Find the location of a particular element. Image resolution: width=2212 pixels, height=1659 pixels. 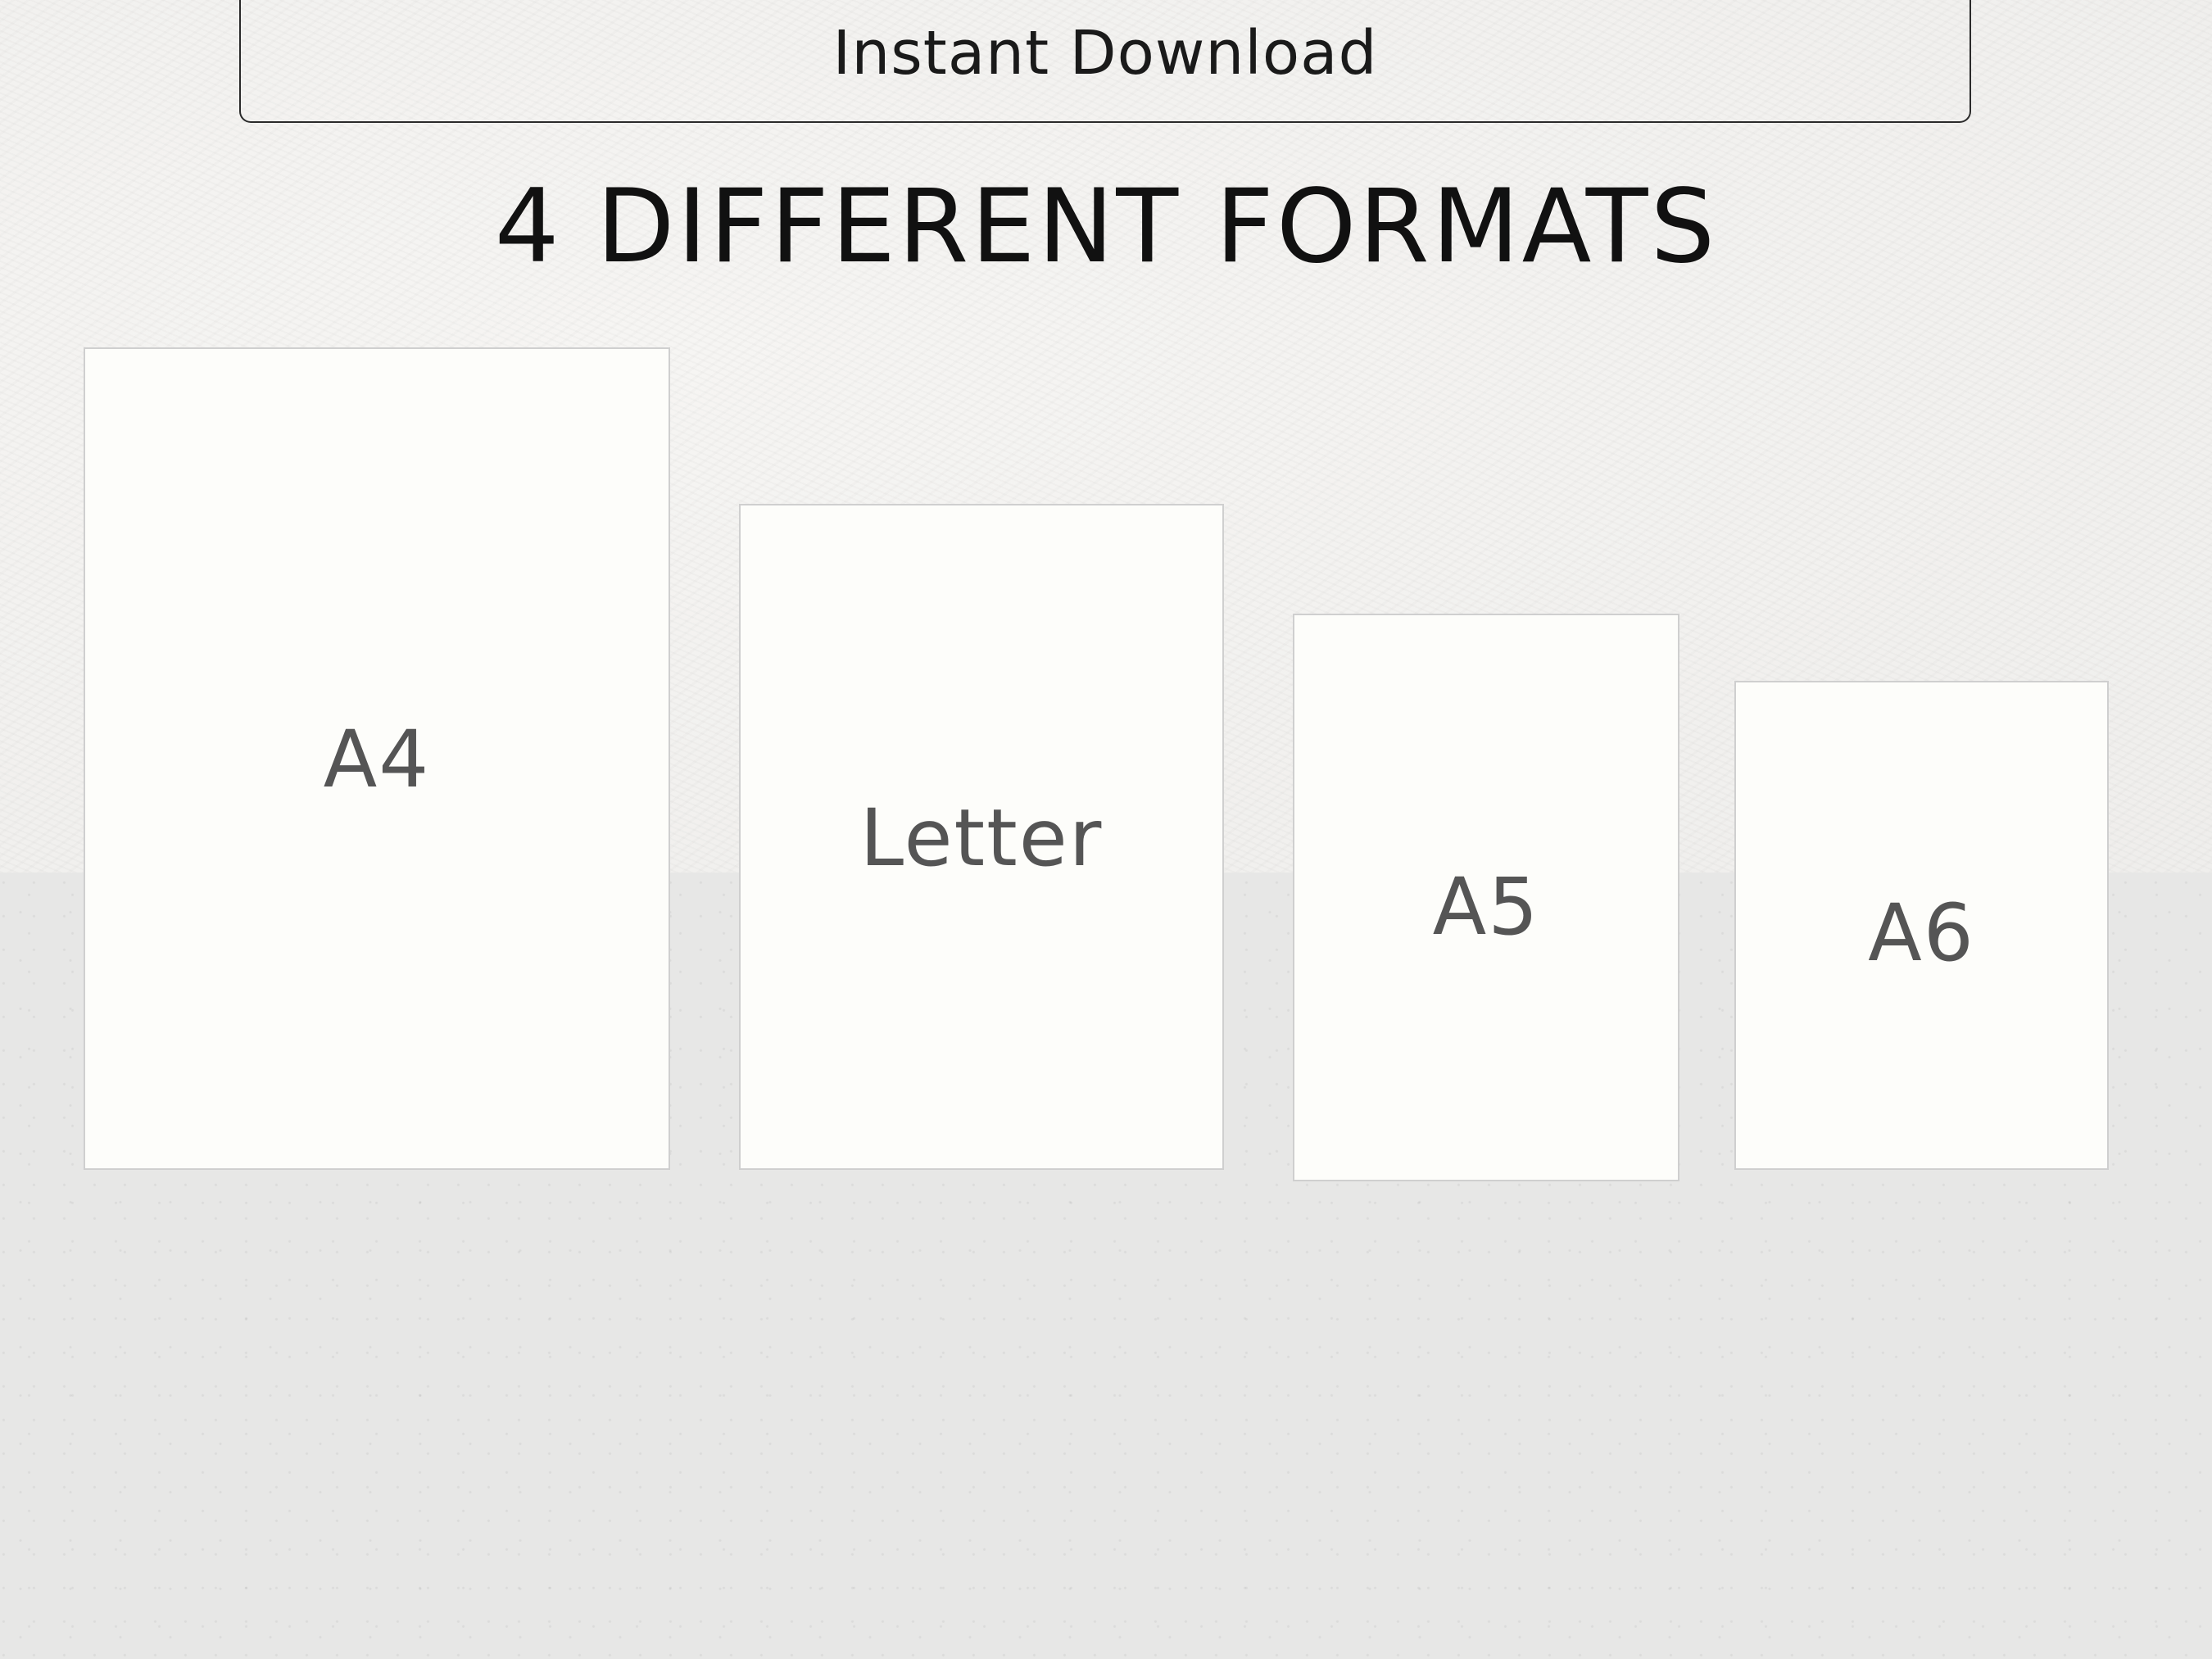

format-card-a6: A6 is located at coordinates (1921, 925).